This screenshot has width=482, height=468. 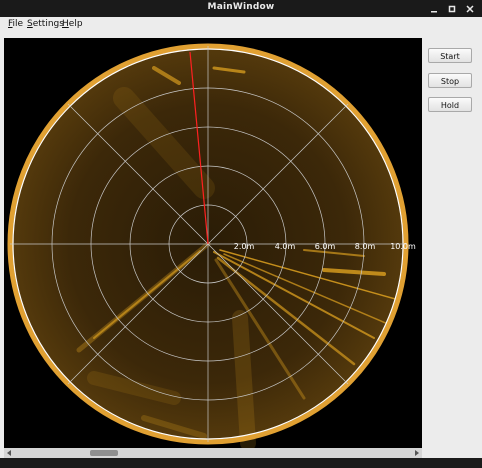 What do you see at coordinates (104, 453) in the screenshot?
I see `scrollbar-thumb` at bounding box center [104, 453].